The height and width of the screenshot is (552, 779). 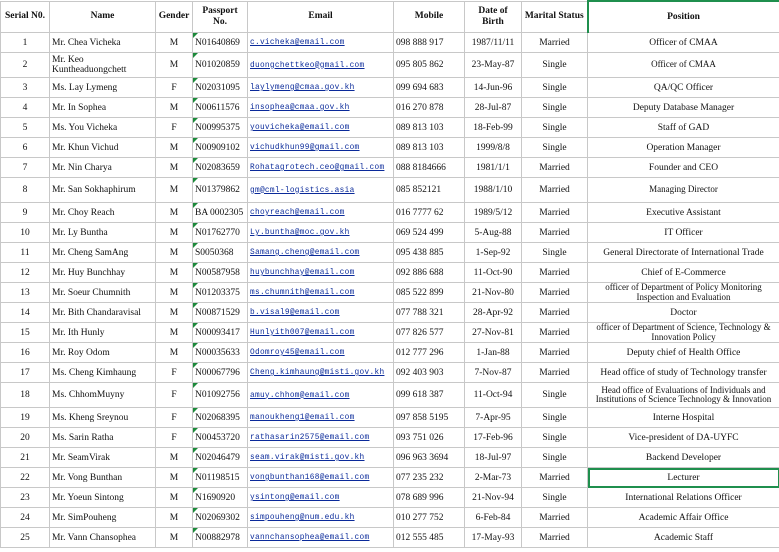 I want to click on email-link: vichudkhun99@gmail.com, so click(x=305, y=148).